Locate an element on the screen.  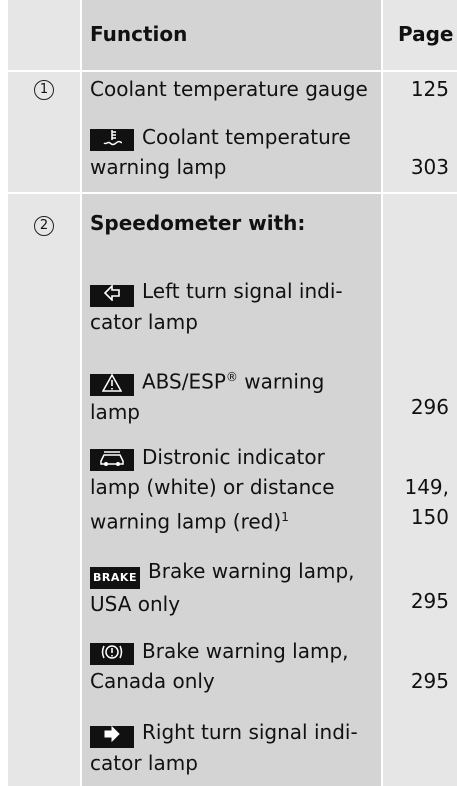
row2-item2-text-line1-tail: warning is located at coordinates (281, 381).